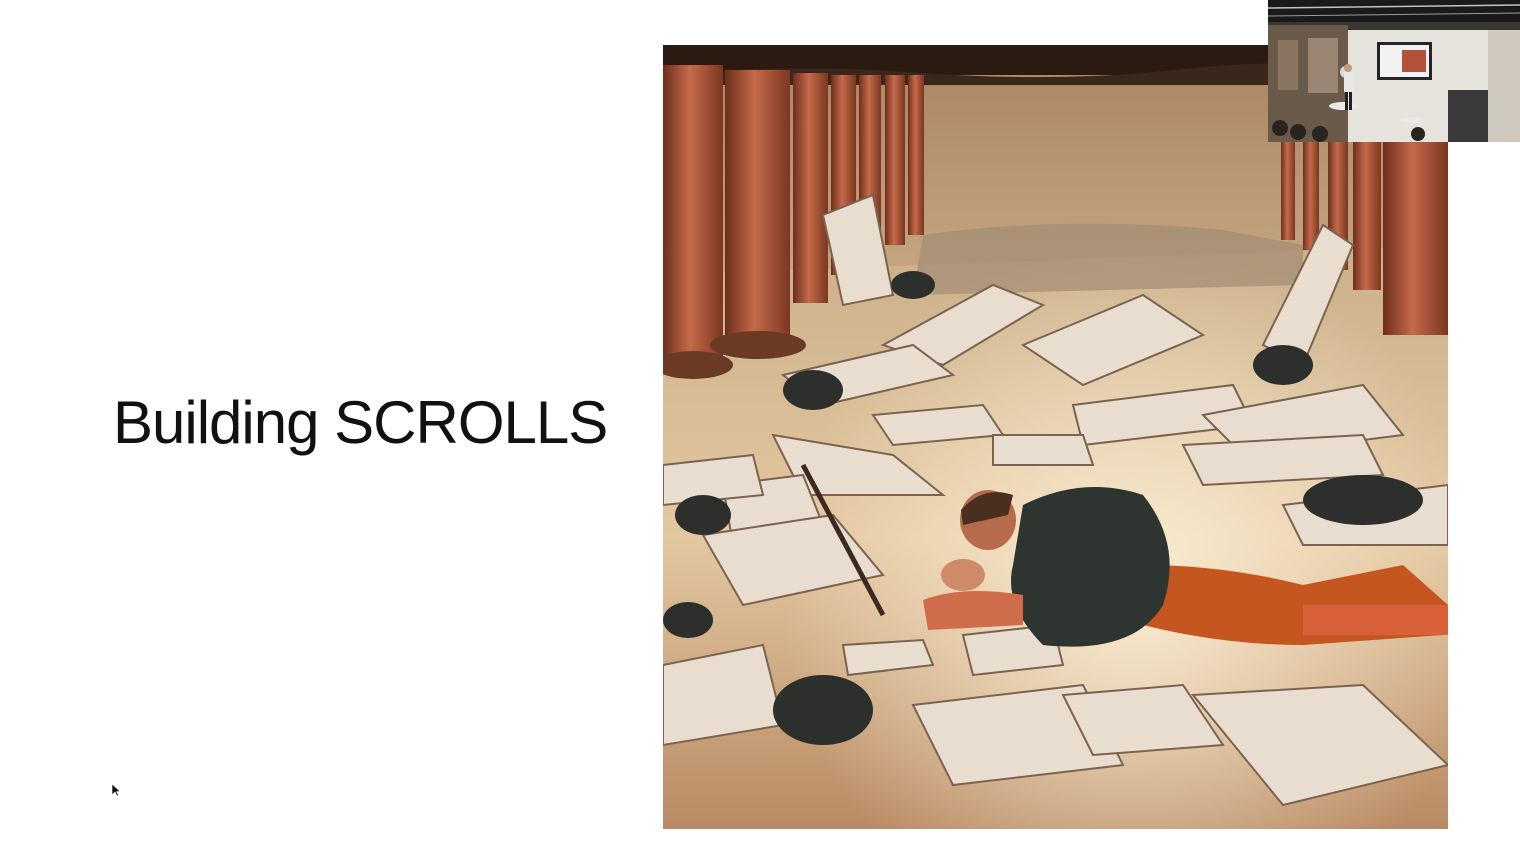  What do you see at coordinates (360, 422) in the screenshot?
I see `slide-title: Building SCROLLS` at bounding box center [360, 422].